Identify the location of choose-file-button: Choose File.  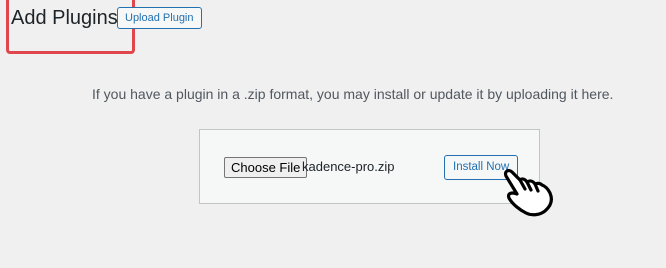
(266, 167).